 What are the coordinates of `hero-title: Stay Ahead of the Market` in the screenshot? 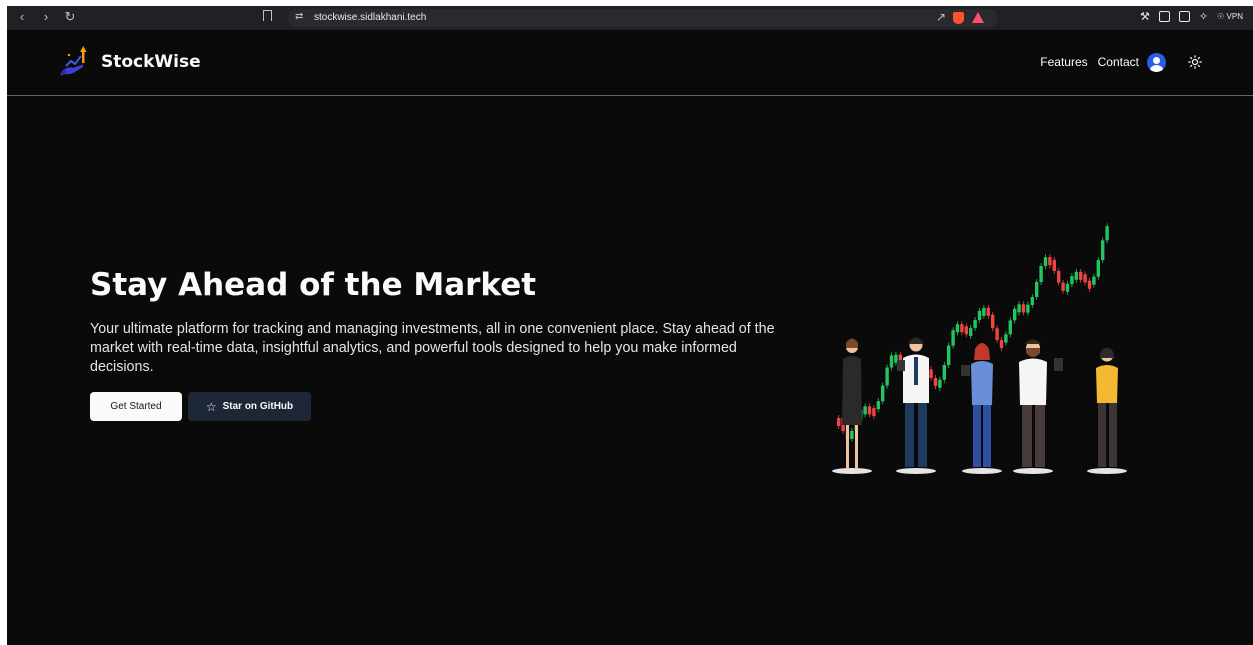 It's located at (313, 285).